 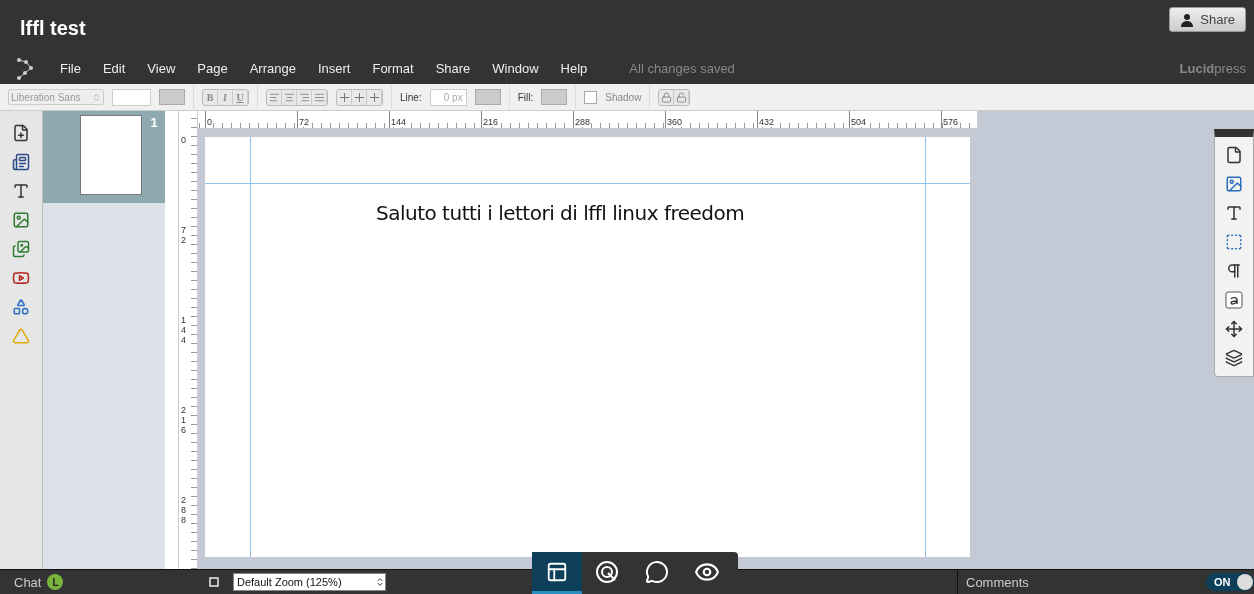 What do you see at coordinates (53, 29) in the screenshot?
I see `document-title: lffl test` at bounding box center [53, 29].